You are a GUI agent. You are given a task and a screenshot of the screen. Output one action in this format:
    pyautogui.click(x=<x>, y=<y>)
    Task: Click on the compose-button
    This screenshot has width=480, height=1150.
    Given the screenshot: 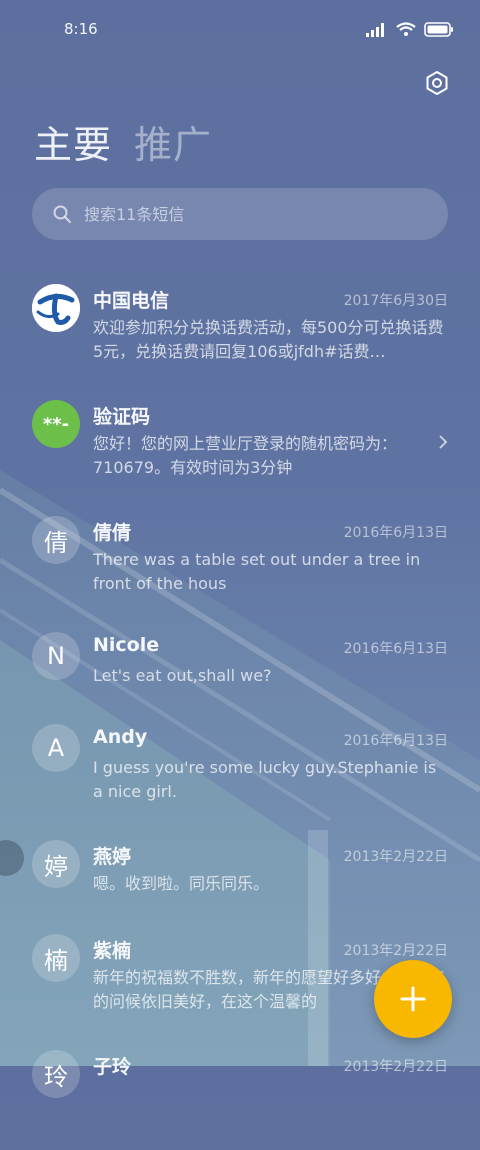 What is the action you would take?
    pyautogui.click(x=413, y=999)
    